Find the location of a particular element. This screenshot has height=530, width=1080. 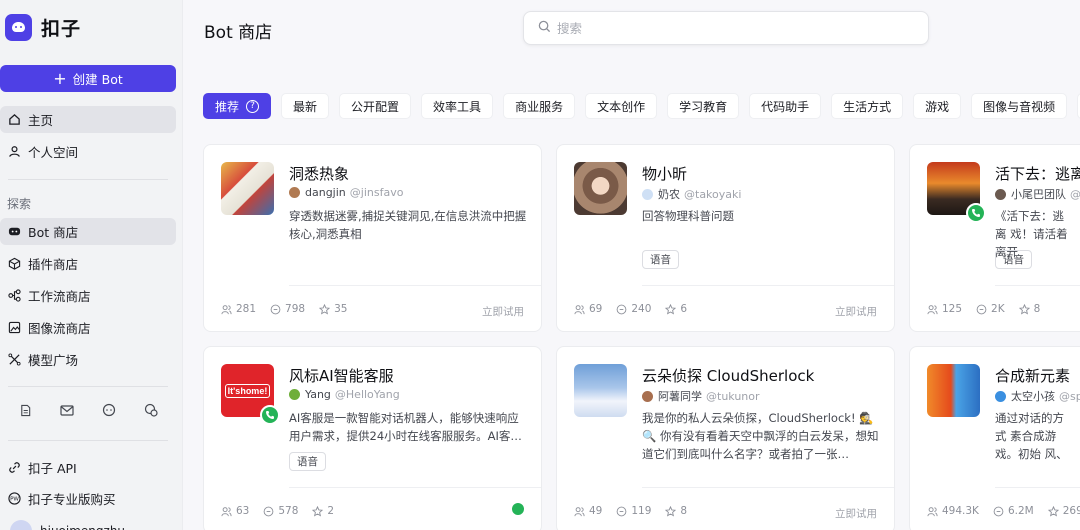

bot-name: 活下去：逃离 is located at coordinates (1037, 174).